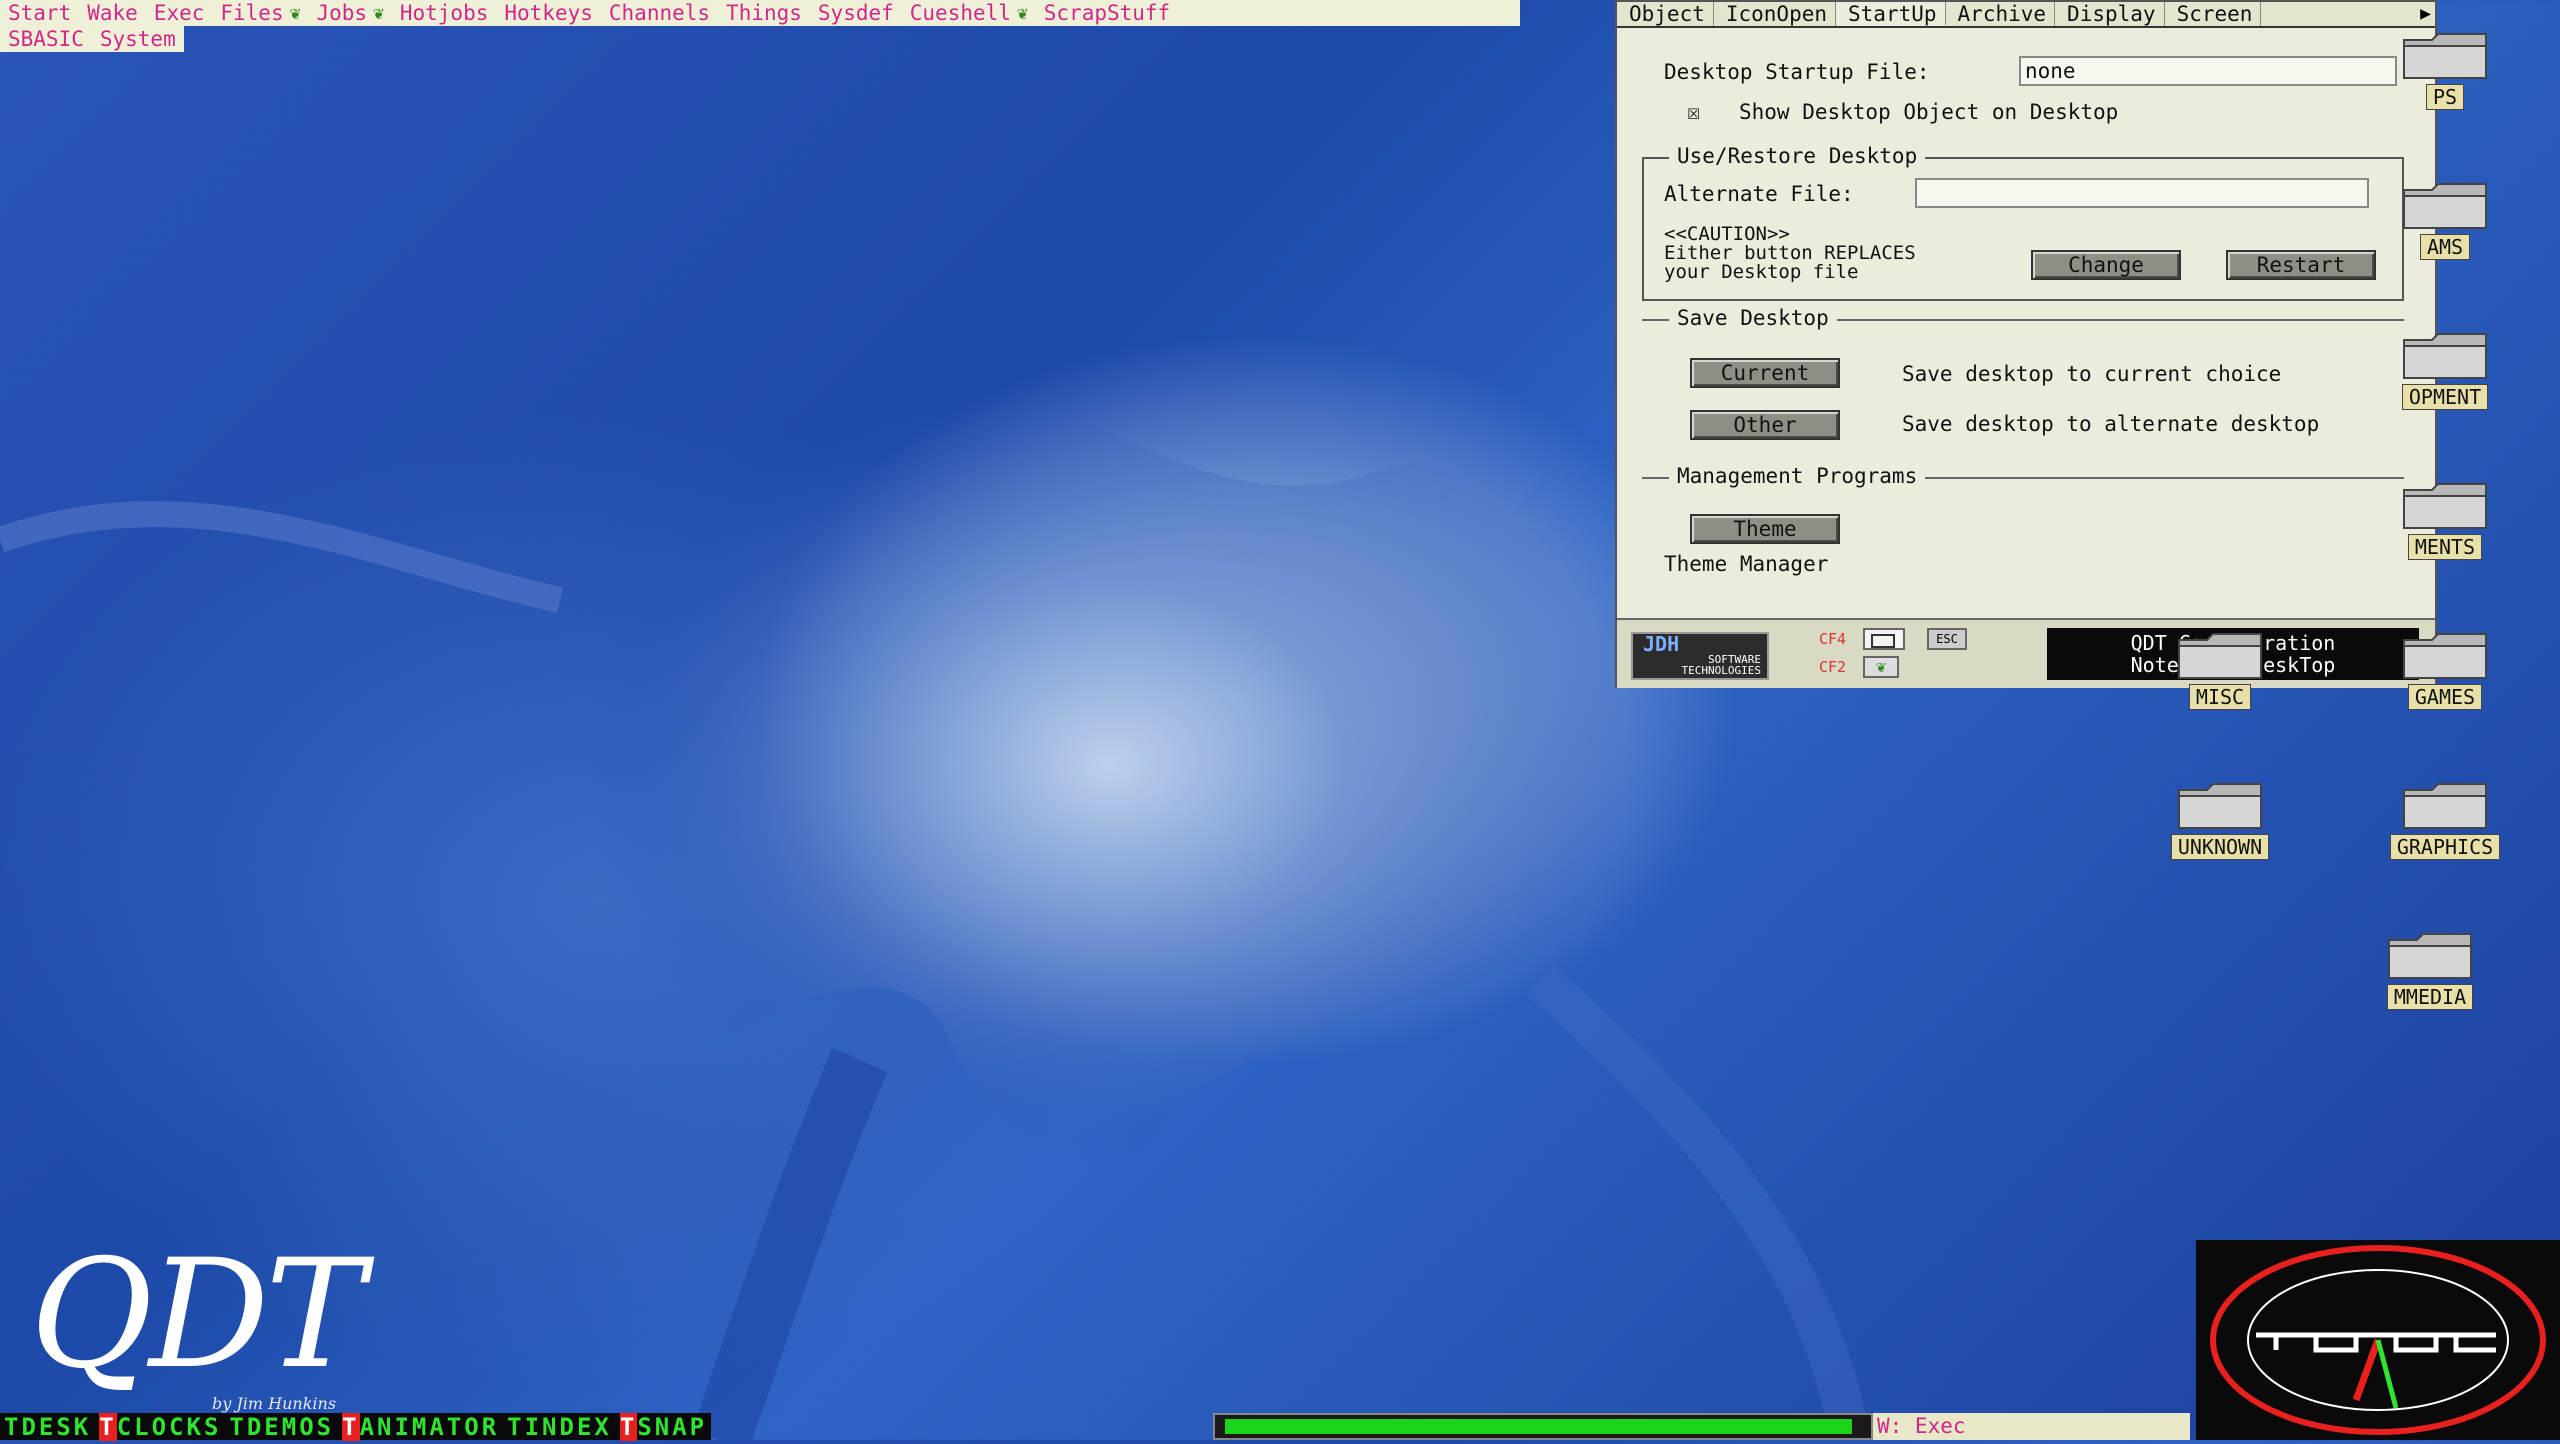 This screenshot has width=2560, height=1444. Describe the element at coordinates (2445, 697) in the screenshot. I see `desktop-icon-label: GAMES` at that location.